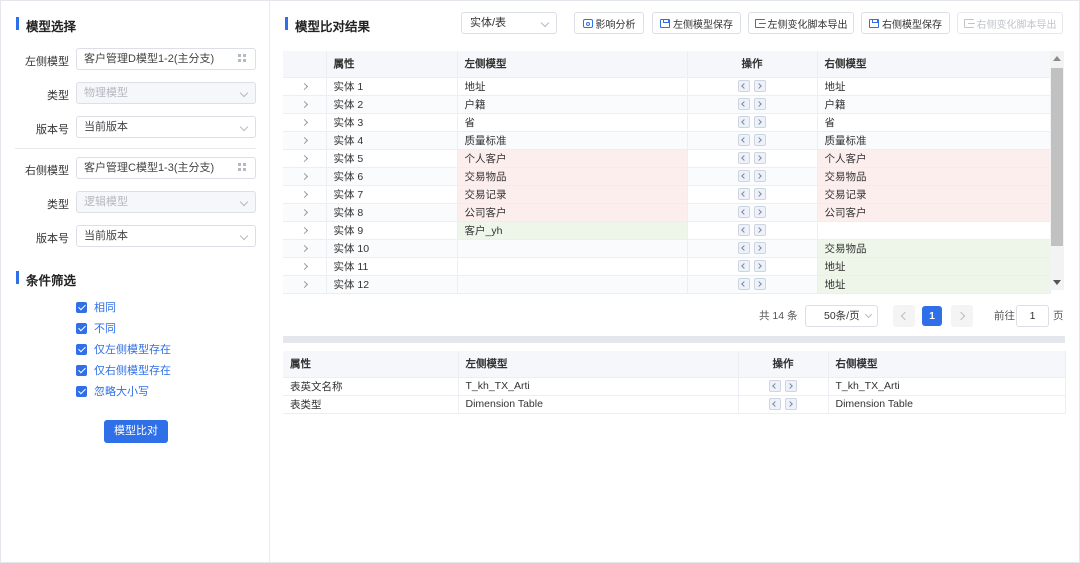 This screenshot has height=563, width=1080. I want to click on compare-button: 模型比对, so click(136, 431).